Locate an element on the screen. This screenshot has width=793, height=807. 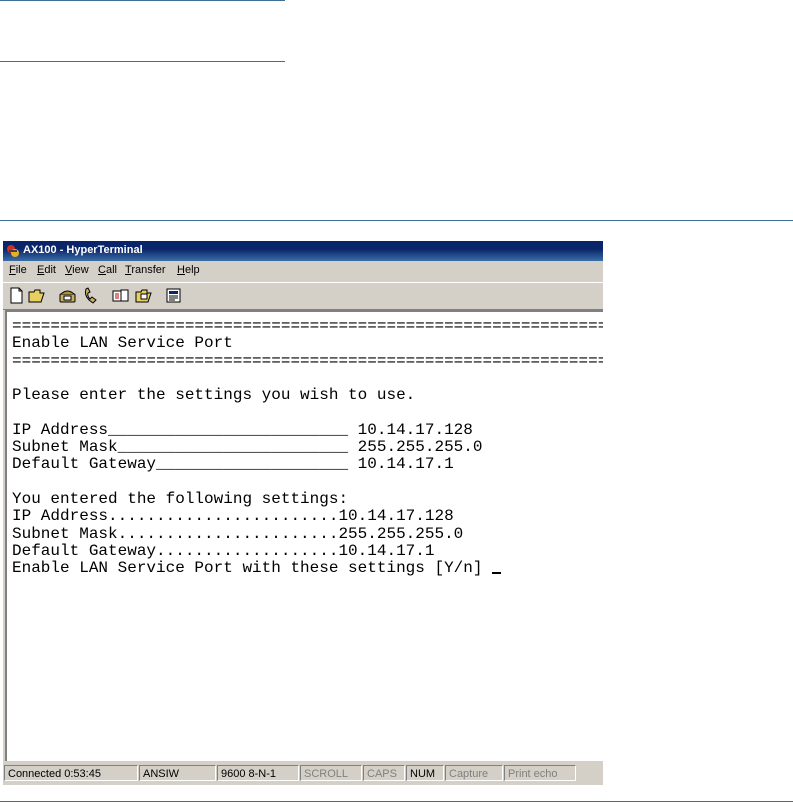
disconnect-button is located at coordinates (90, 295).